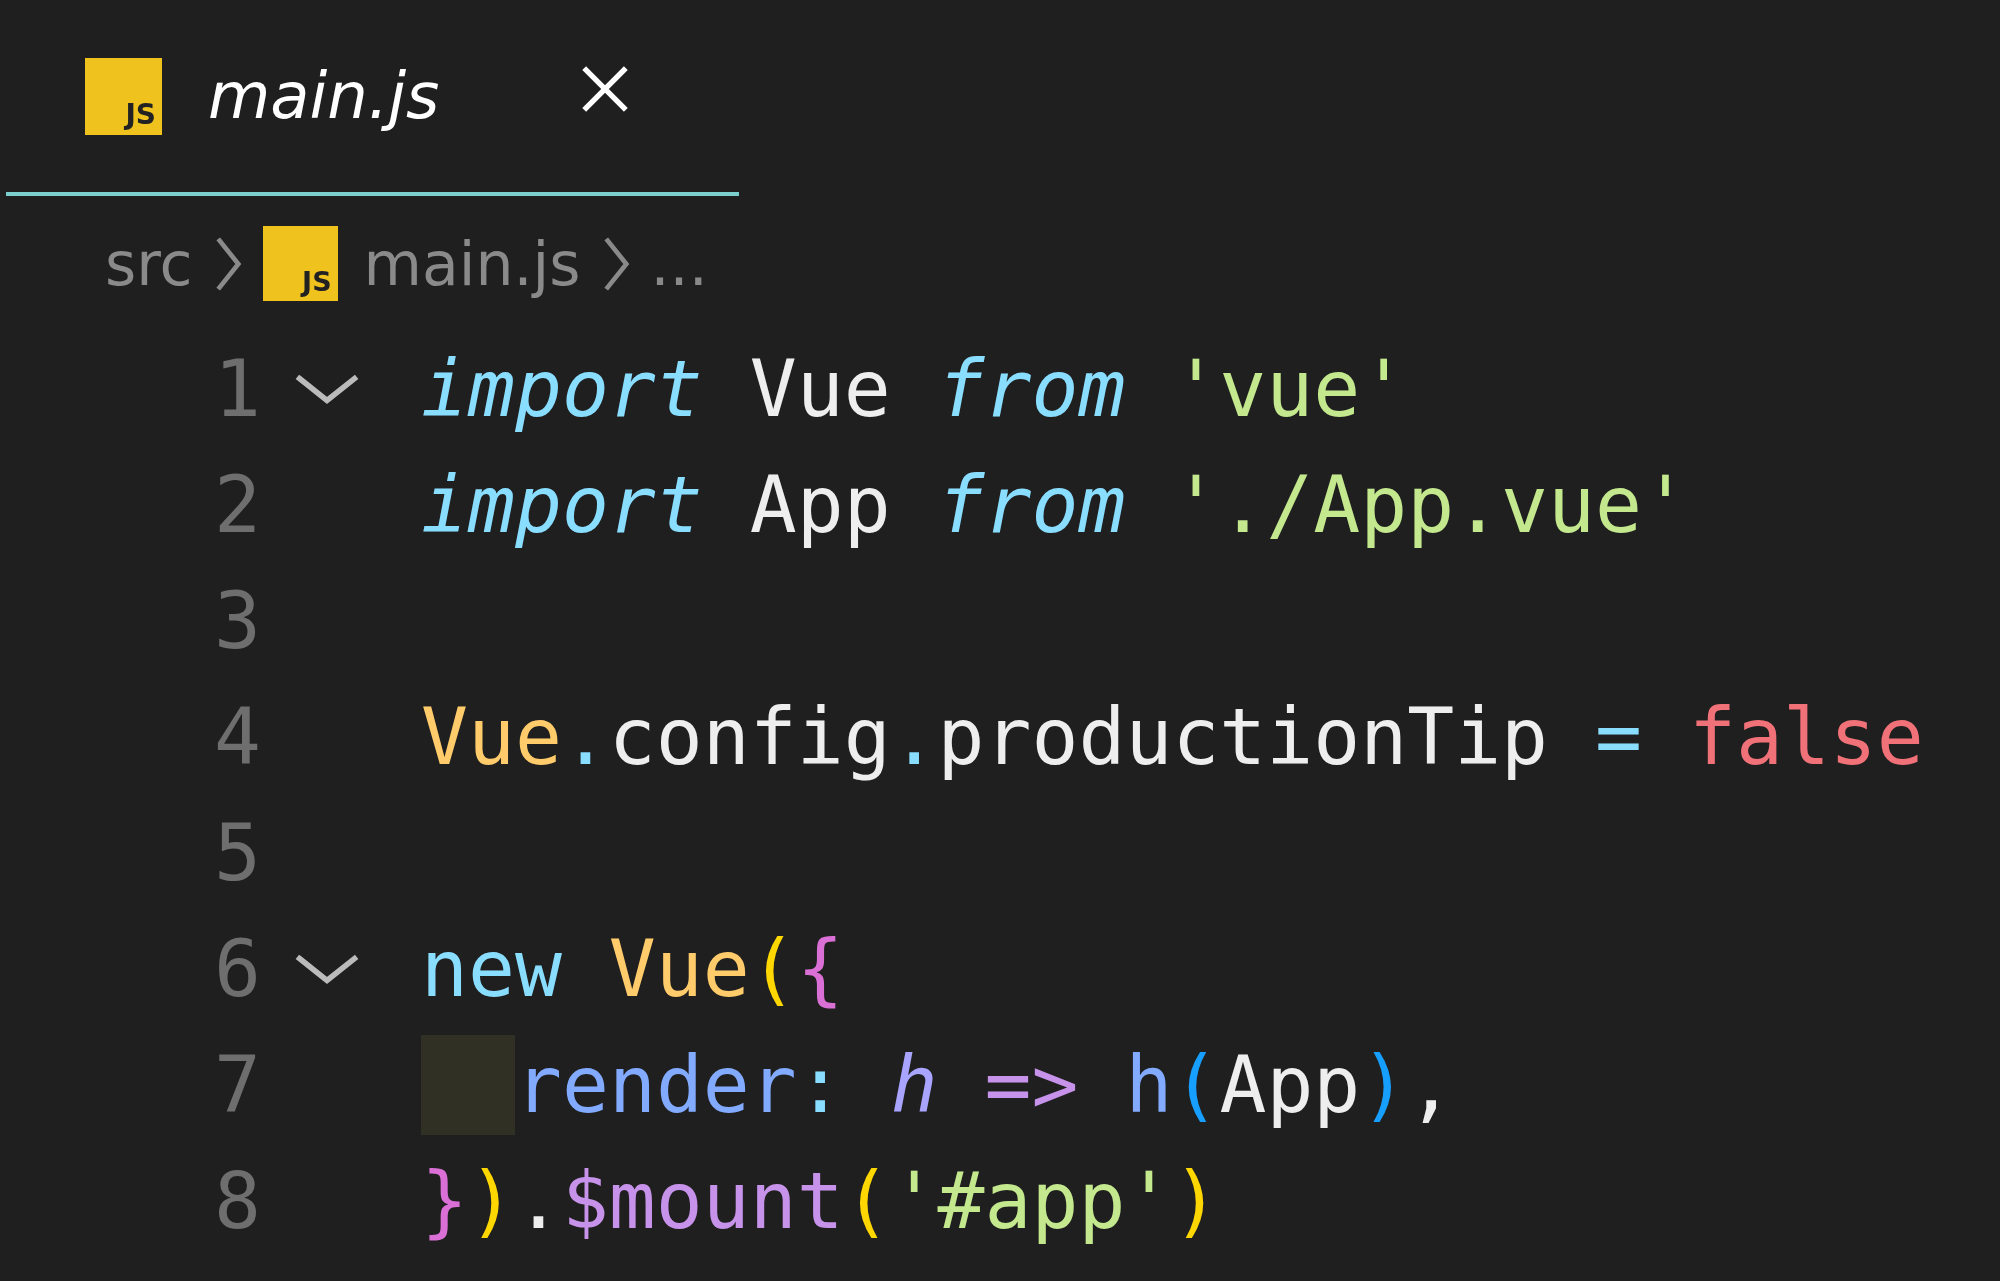  What do you see at coordinates (472, 263) in the screenshot?
I see `breadcrumb-item: main.js` at bounding box center [472, 263].